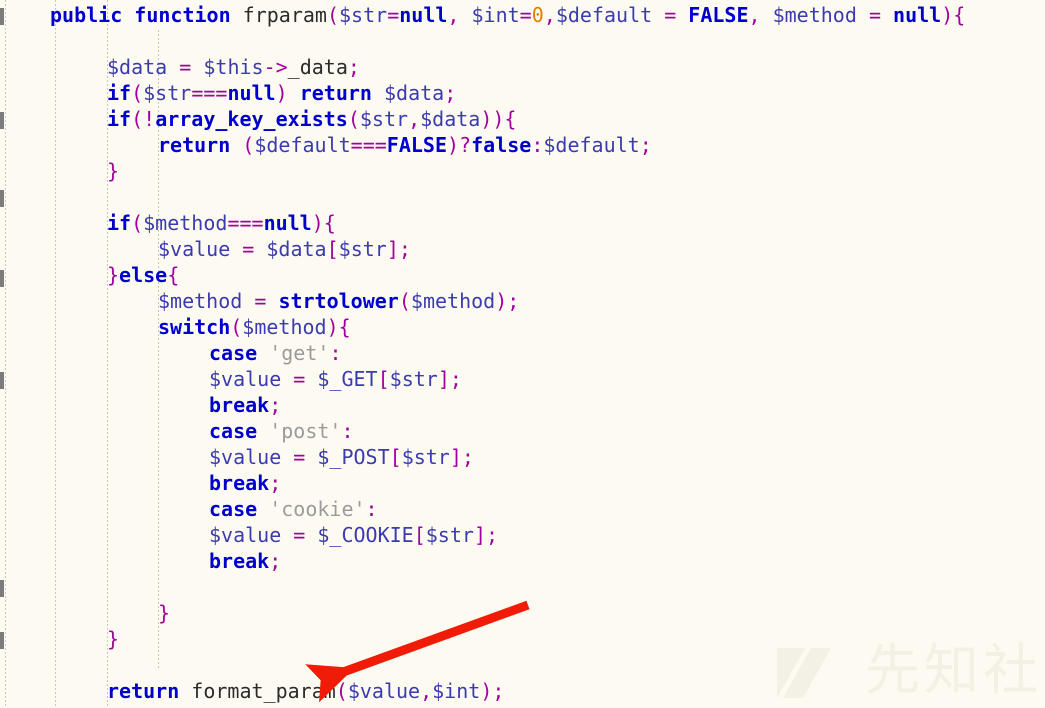  What do you see at coordinates (177, 431) in the screenshot?
I see `code-line: case 'post':` at bounding box center [177, 431].